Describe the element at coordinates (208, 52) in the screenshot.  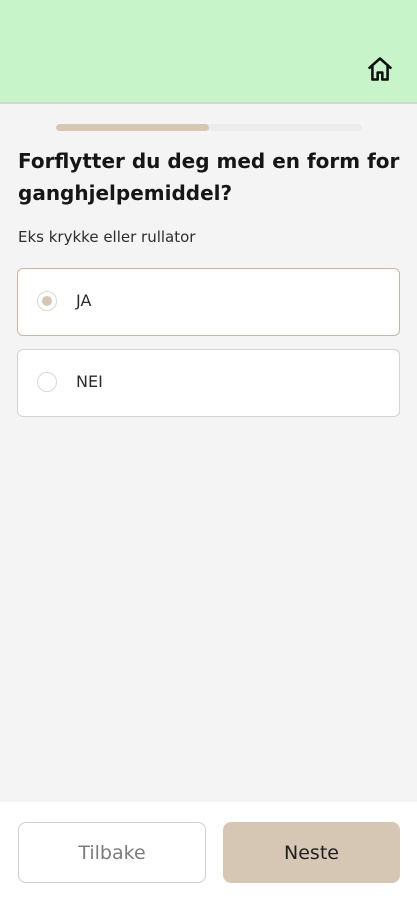
I see `top-header` at that location.